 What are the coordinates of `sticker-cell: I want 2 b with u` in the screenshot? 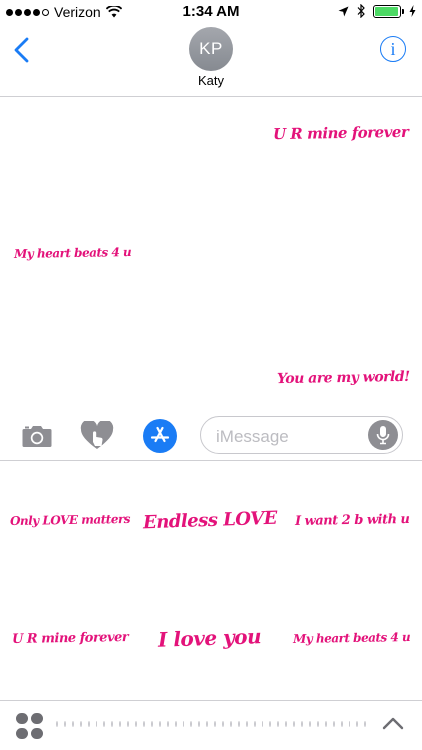 It's located at (352, 520).